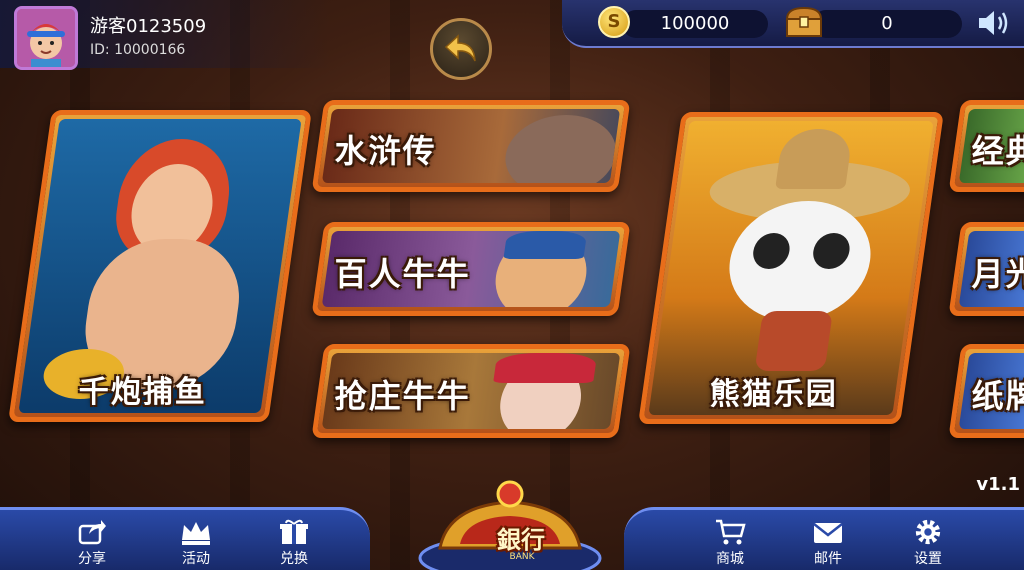 The width and height of the screenshot is (1024, 570). I want to click on treasure-chest-icon, so click(804, 21).